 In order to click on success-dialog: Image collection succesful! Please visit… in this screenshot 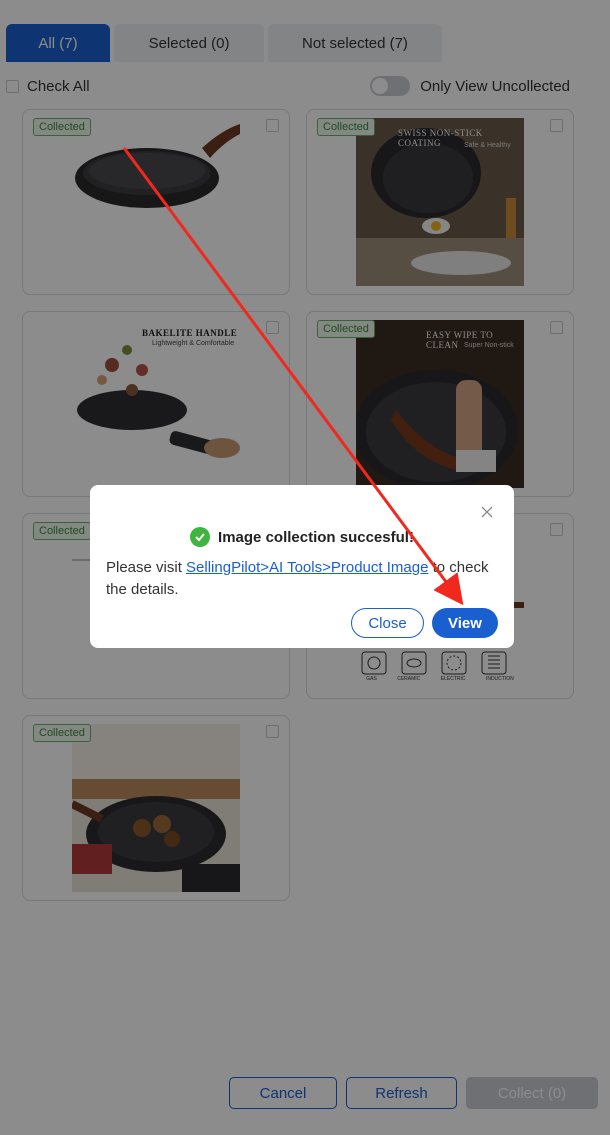, I will do `click(302, 566)`.